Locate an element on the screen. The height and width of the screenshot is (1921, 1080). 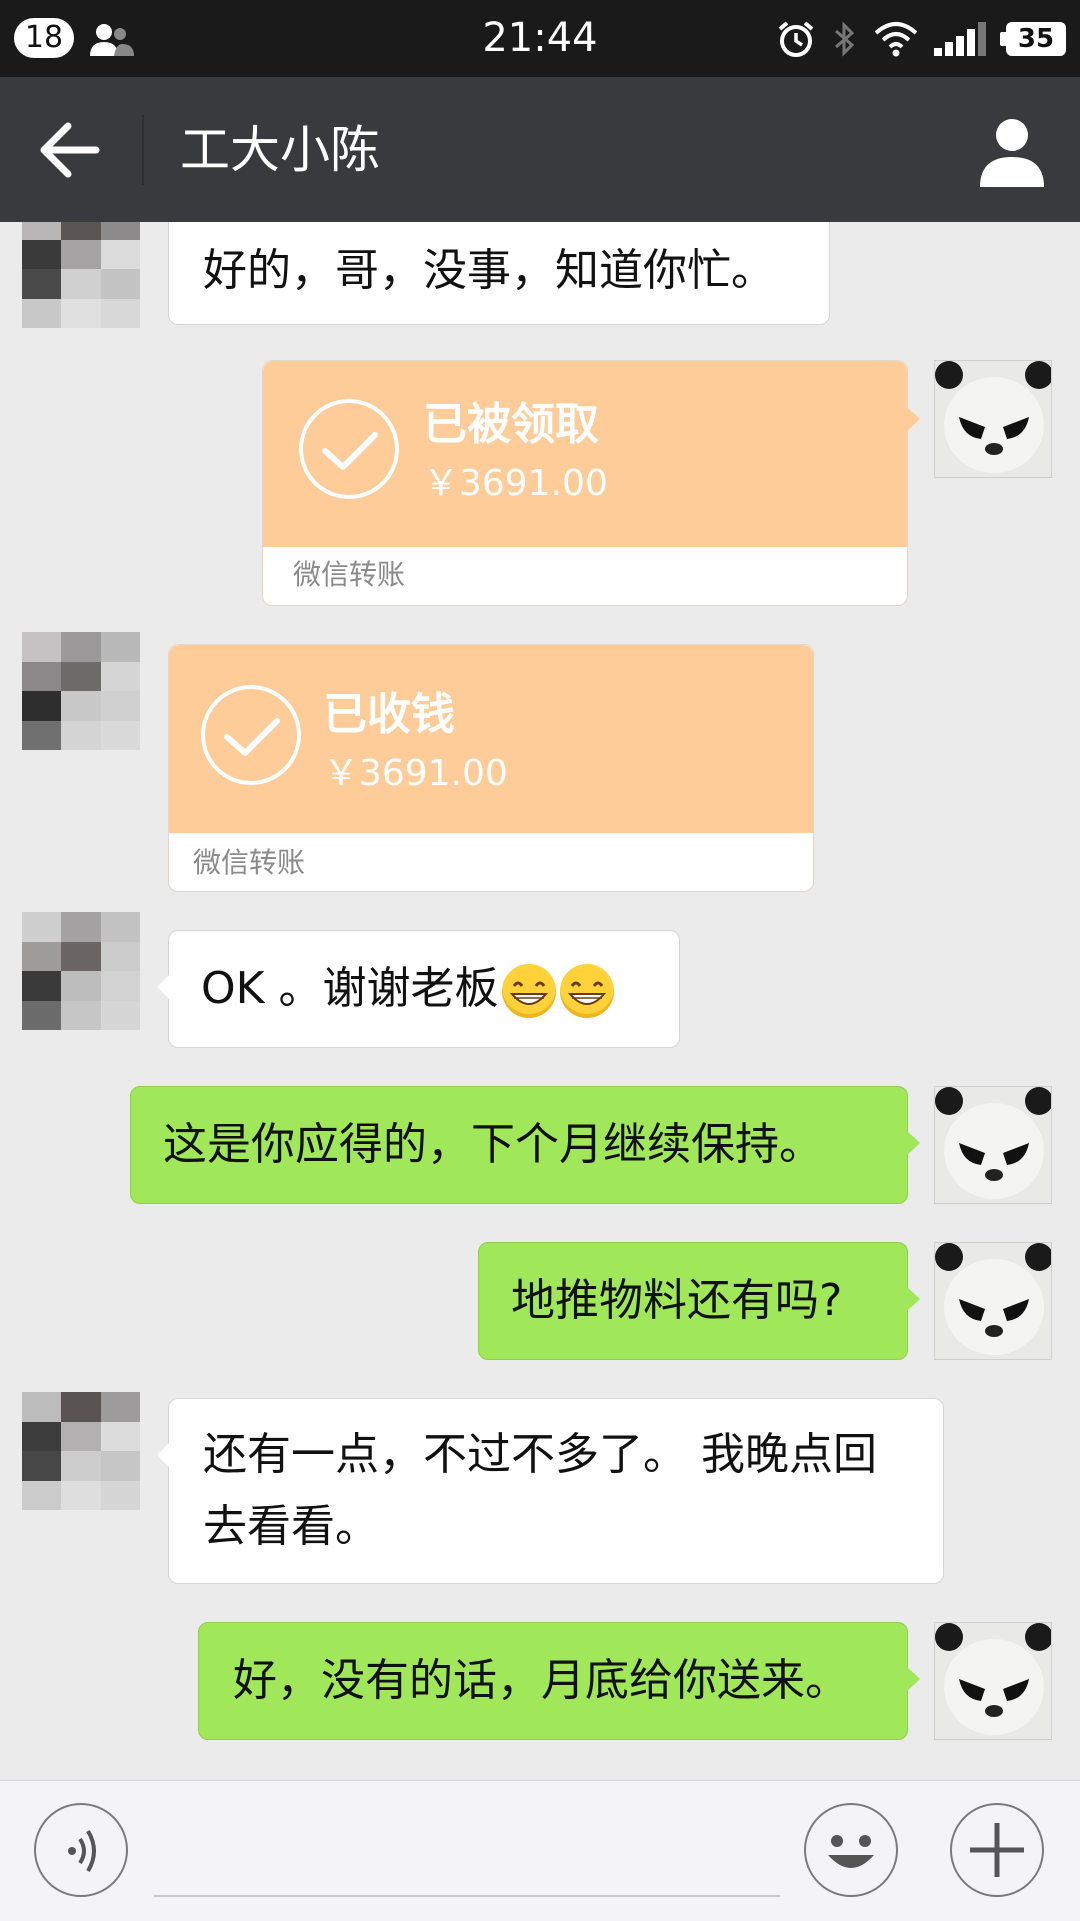
chat-title: 工大小陈 is located at coordinates (280, 150).